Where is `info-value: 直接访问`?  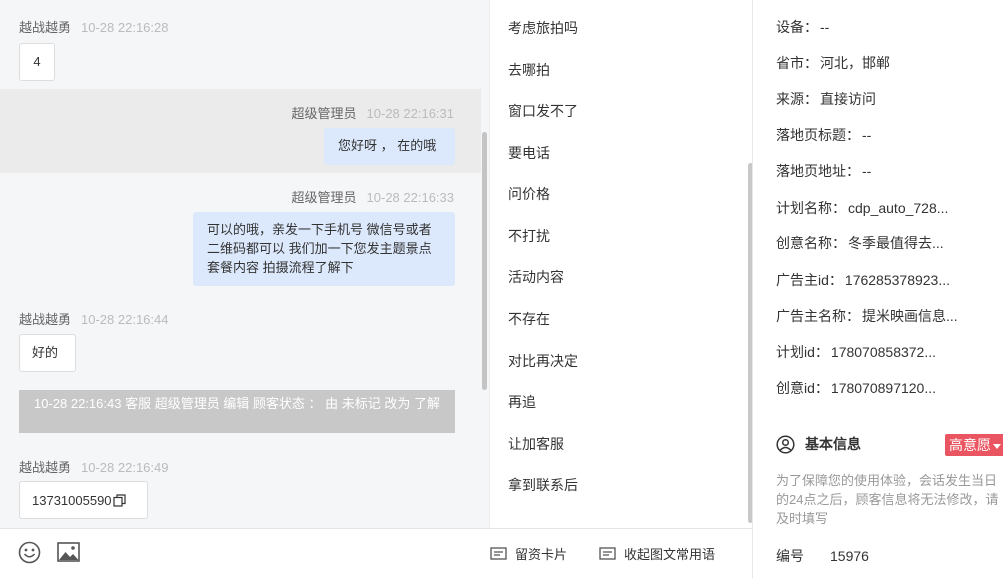
info-value: 直接访问 is located at coordinates (848, 99).